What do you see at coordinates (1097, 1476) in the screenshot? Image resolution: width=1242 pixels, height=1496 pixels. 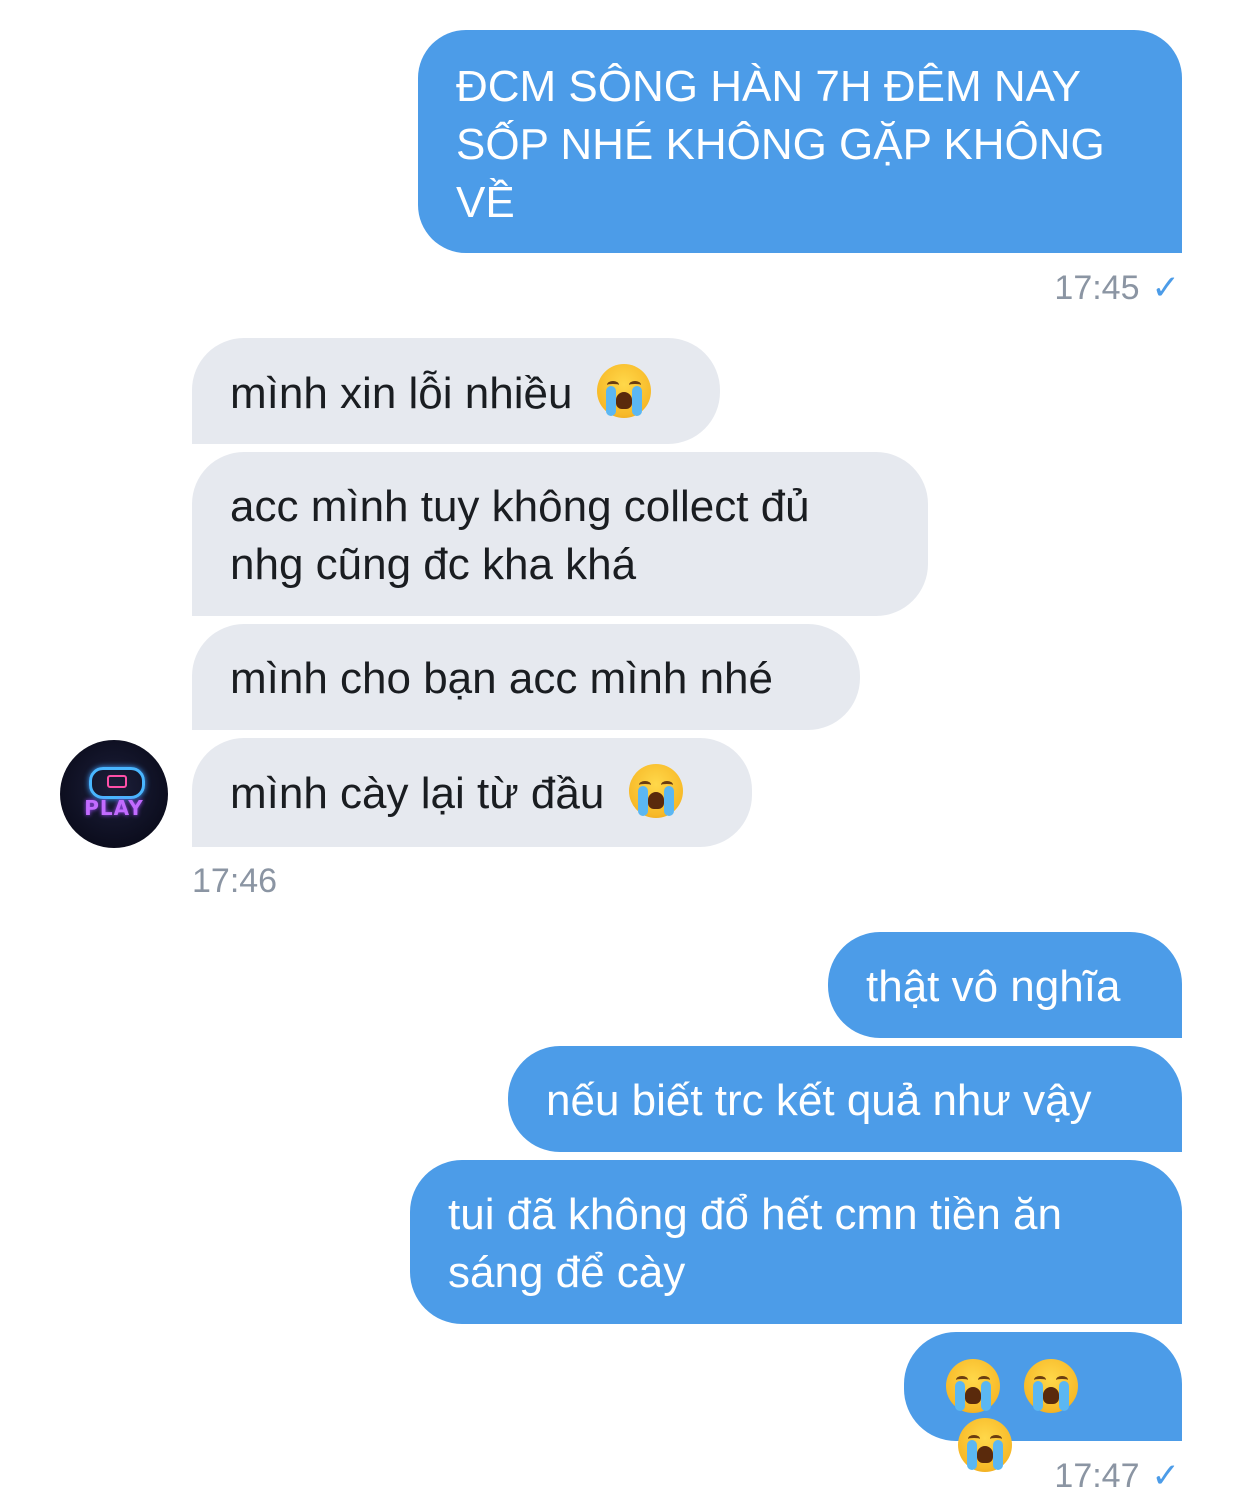 I see `timestamp-text: 17:47` at bounding box center [1097, 1476].